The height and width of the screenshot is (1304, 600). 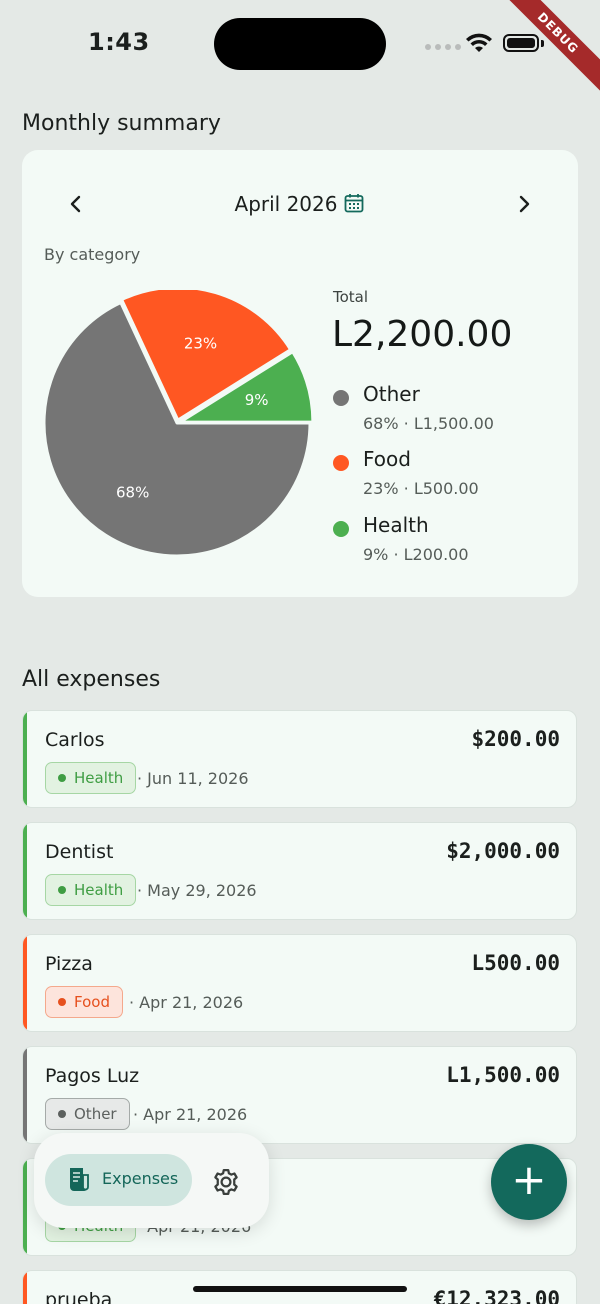 What do you see at coordinates (132, 493) in the screenshot?
I see `pie-label-other: 68%` at bounding box center [132, 493].